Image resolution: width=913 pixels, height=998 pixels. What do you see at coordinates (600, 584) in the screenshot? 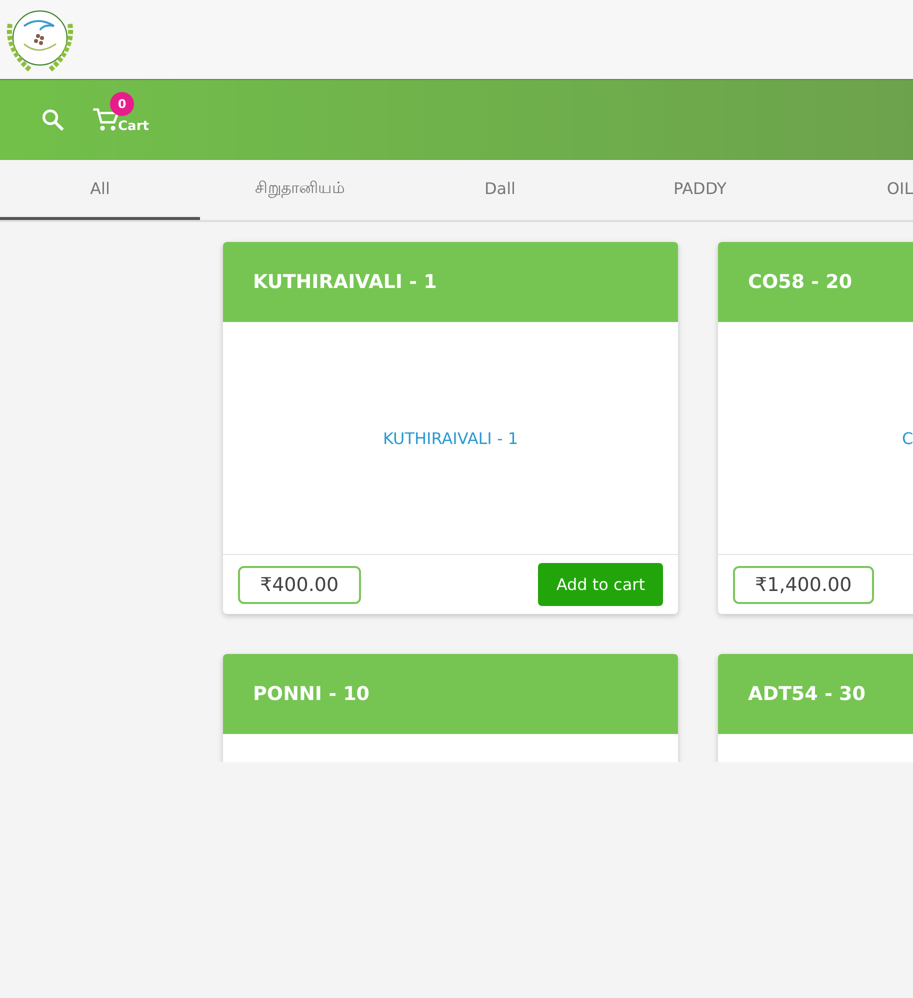
I see `add-to-cart-button: Add to cart` at bounding box center [600, 584].